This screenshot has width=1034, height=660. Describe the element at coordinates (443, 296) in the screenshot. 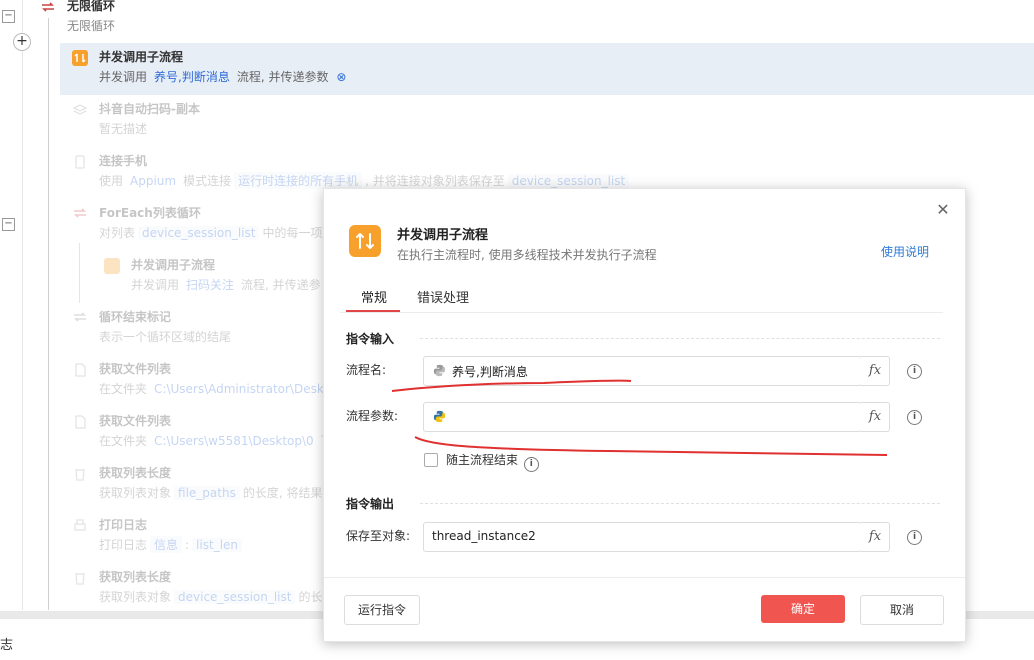

I see `tab-error-handling: 错误处理` at that location.